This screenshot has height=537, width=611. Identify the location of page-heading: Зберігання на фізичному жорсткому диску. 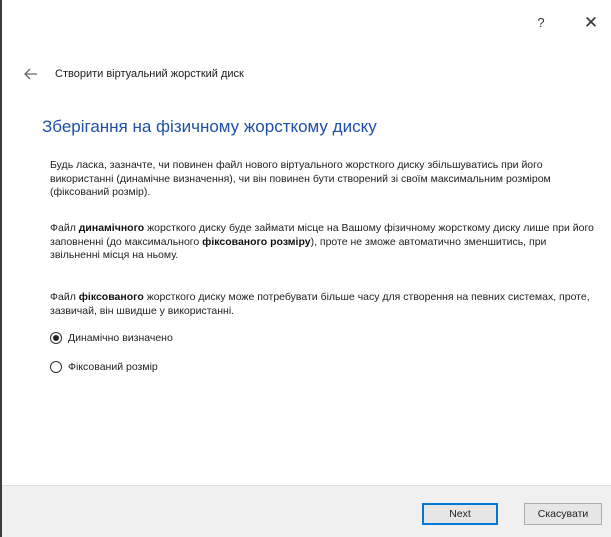
(209, 126).